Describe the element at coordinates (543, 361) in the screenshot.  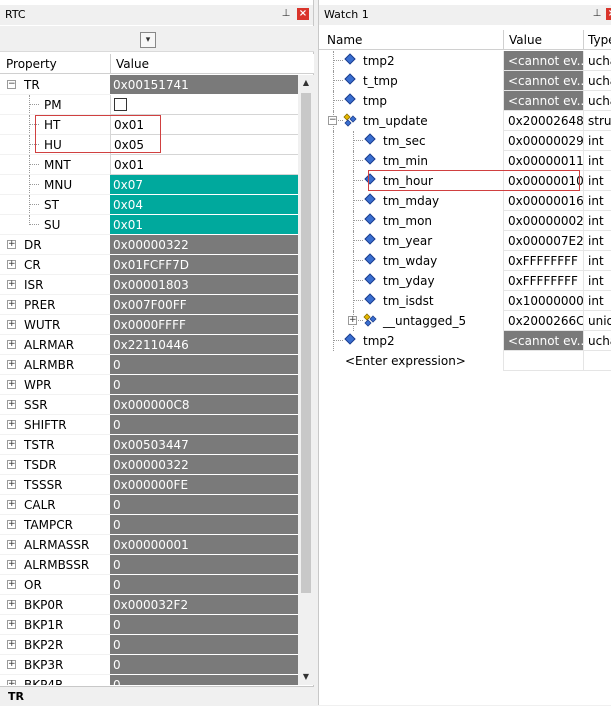
I see `watch-value-cell` at that location.